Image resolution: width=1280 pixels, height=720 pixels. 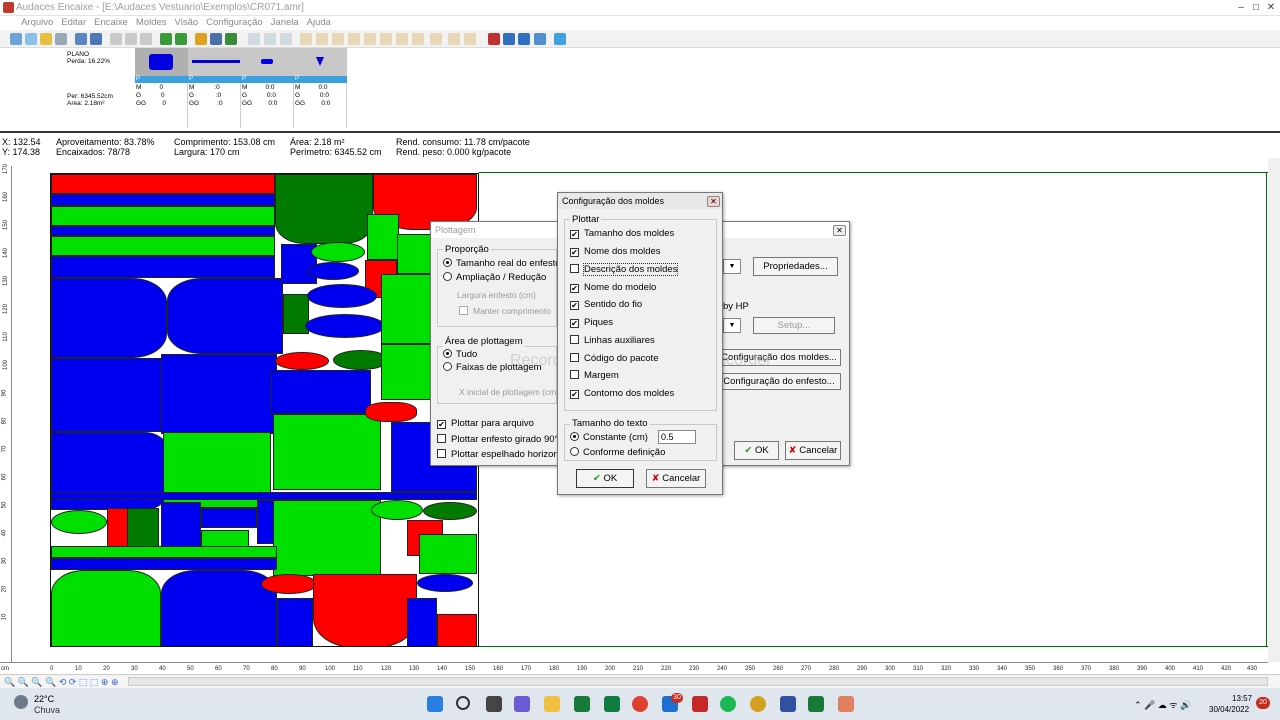 I want to click on explorer-icon, so click(x=552, y=704).